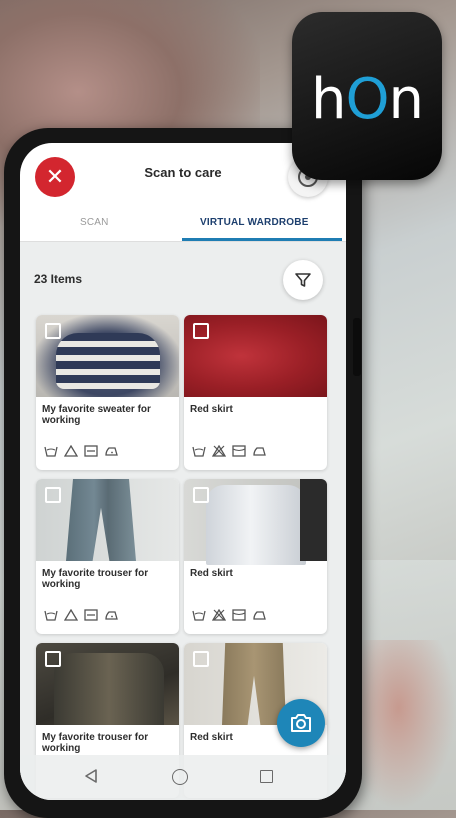 This screenshot has width=456, height=818. What do you see at coordinates (266, 776) in the screenshot?
I see `recent-apps-icon` at bounding box center [266, 776].